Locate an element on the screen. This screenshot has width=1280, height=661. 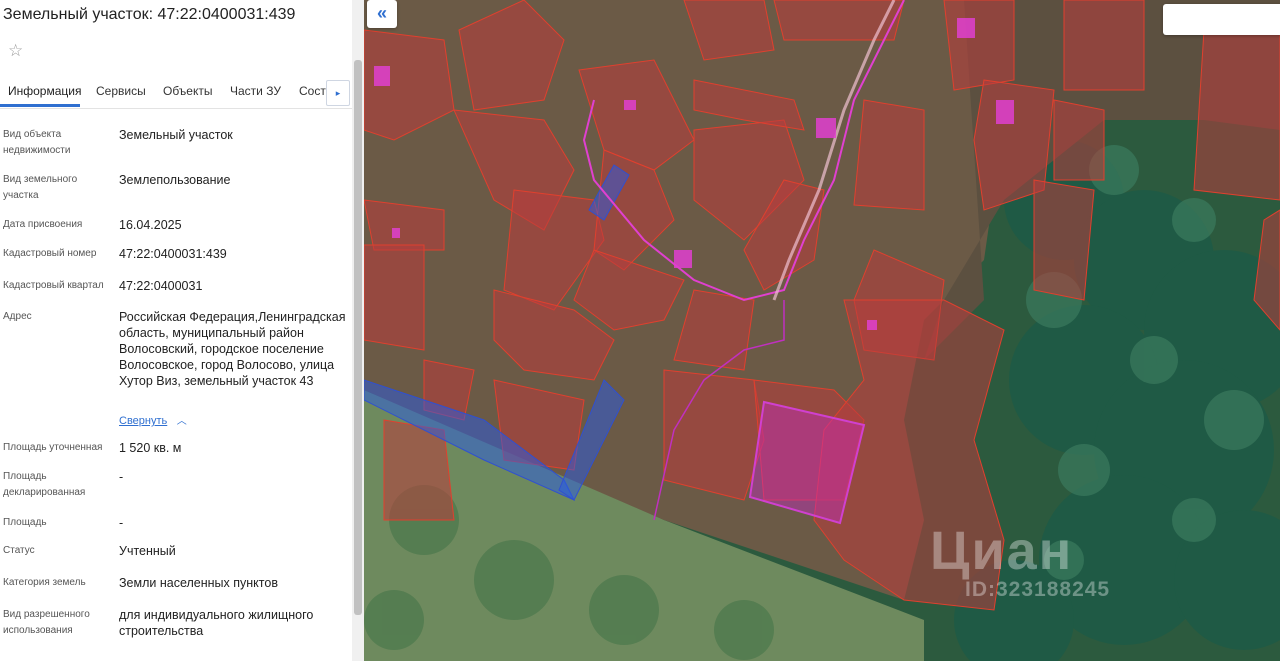
chevron-right-icon: ▸ is located at coordinates (338, 93).